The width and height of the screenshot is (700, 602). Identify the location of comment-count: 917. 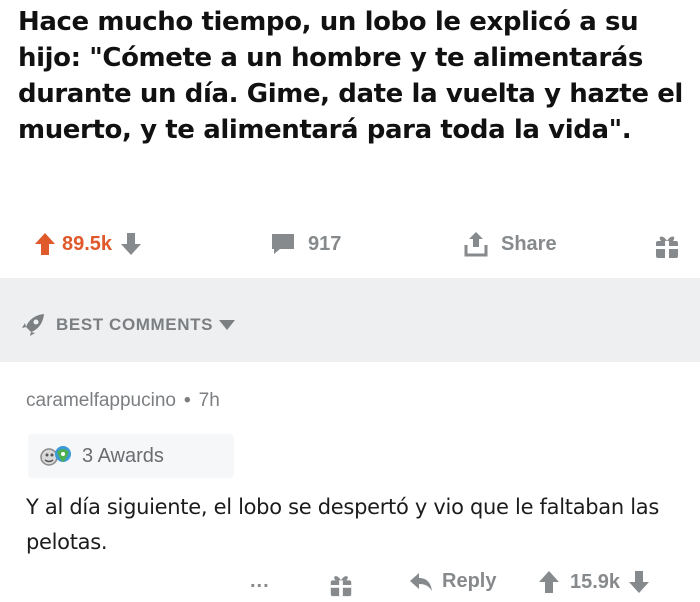
(325, 243).